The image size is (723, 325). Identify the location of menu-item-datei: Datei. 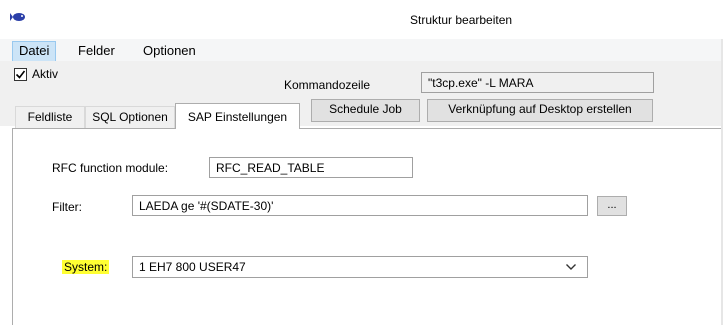
(34, 51).